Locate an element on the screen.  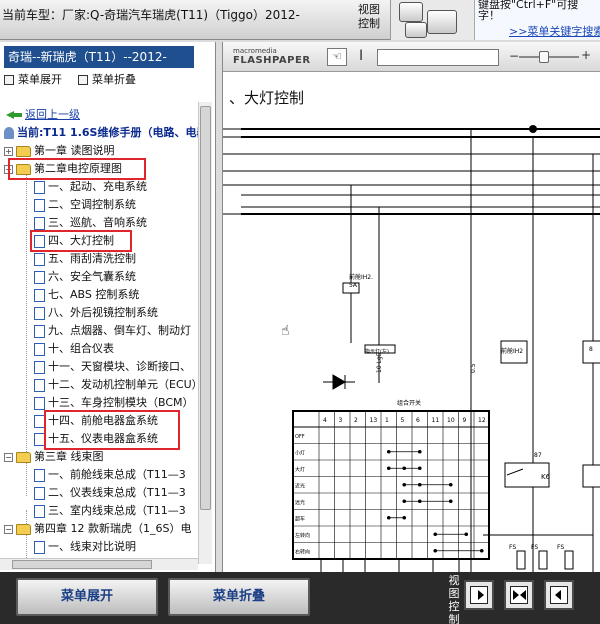
tree-collapse-button: 菜单折叠 is located at coordinates (107, 80).